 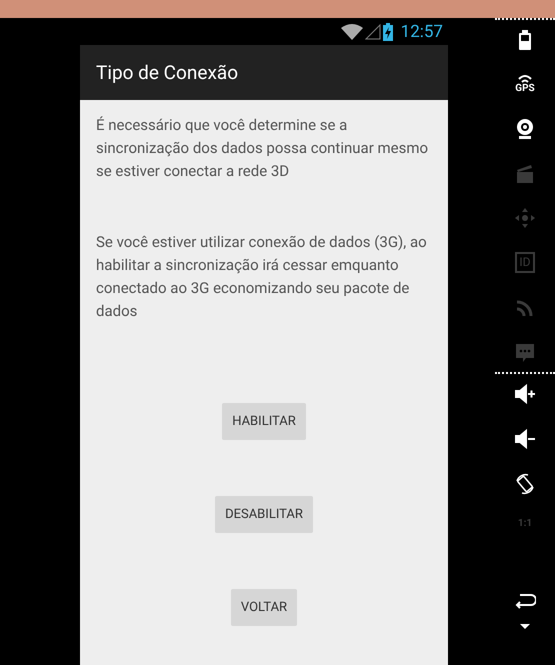 What do you see at coordinates (264, 607) in the screenshot?
I see `dialog-button: VOLTAR` at bounding box center [264, 607].